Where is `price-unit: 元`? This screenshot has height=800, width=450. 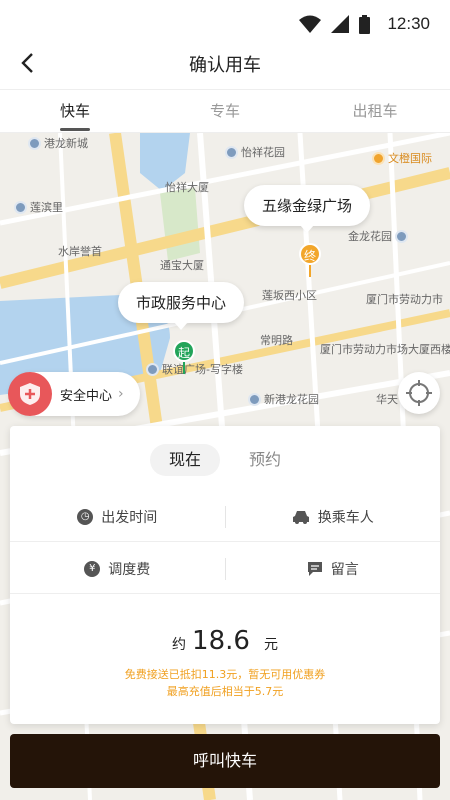
price-unit: 元 is located at coordinates (270, 645).